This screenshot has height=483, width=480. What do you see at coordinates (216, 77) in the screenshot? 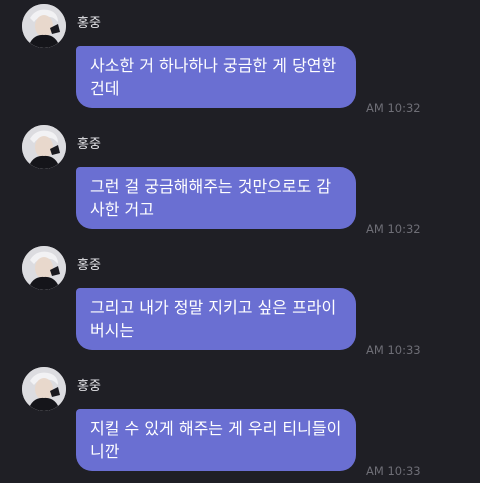
I see `message-bubble: 사소한 거 하나하나 궁금한 게 당연한 건데` at bounding box center [216, 77].